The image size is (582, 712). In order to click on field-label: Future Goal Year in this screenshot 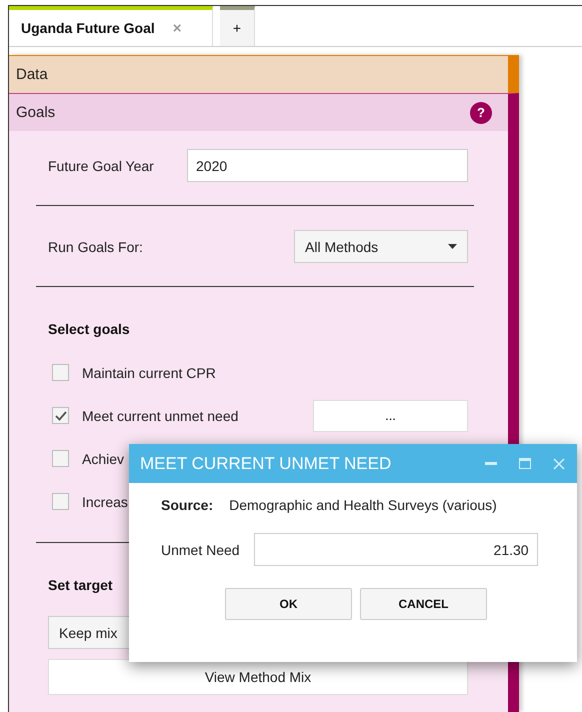, I will do `click(101, 166)`.